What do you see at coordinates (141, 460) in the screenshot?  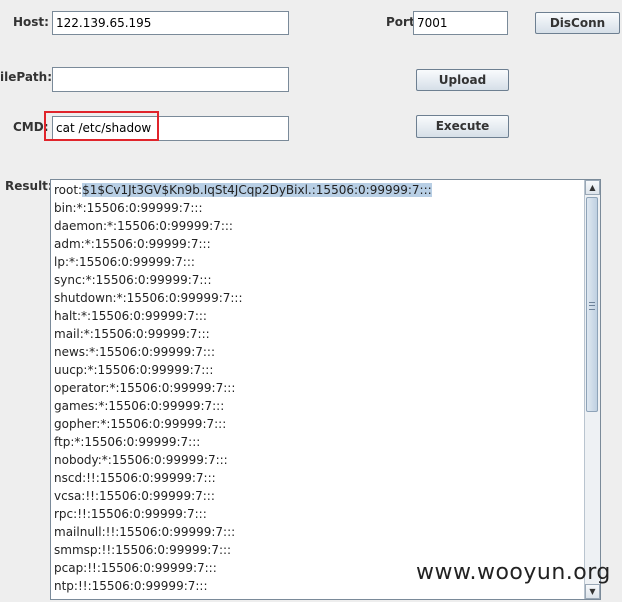 I see `result-line: nobody:*:15506:0:99999:7:::` at bounding box center [141, 460].